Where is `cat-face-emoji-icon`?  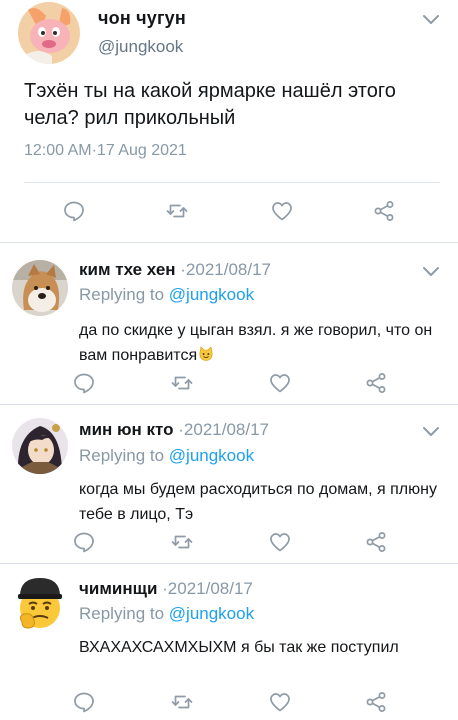
cat-face-emoji-icon is located at coordinates (206, 353).